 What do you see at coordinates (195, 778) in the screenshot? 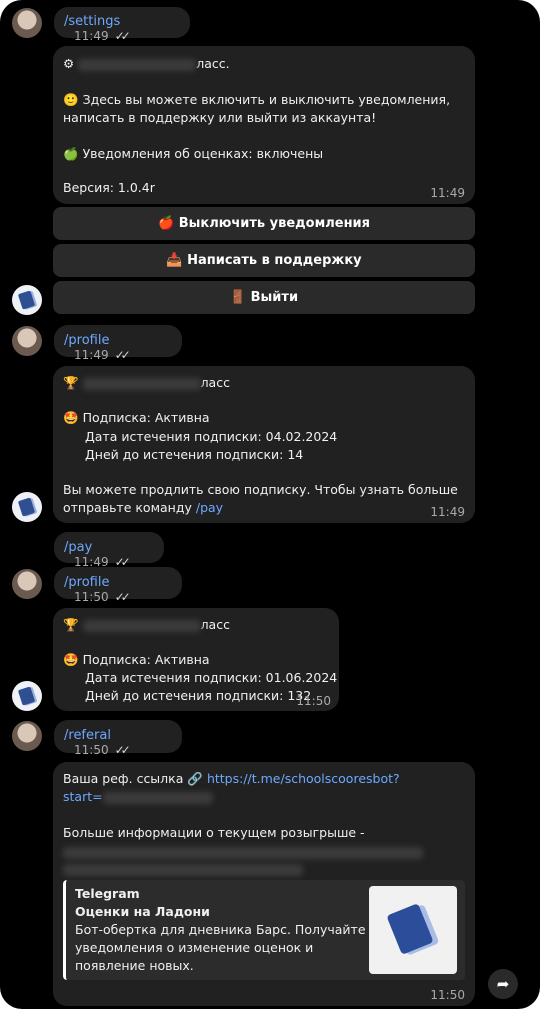
I see `link-icon: 🔗` at bounding box center [195, 778].